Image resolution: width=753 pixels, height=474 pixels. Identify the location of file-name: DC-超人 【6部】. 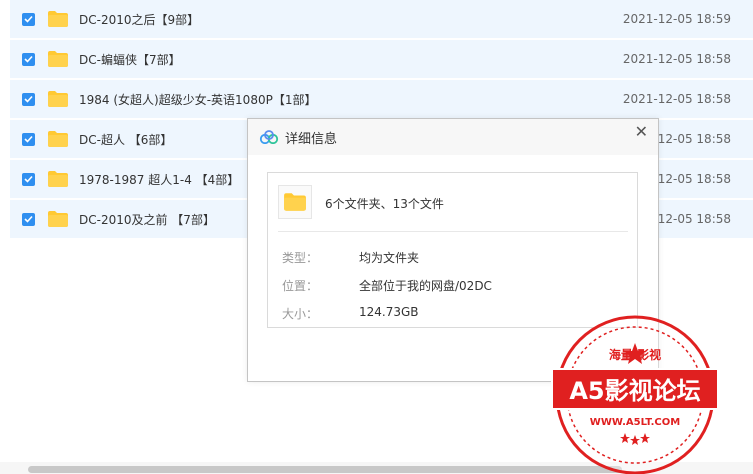
(125, 139).